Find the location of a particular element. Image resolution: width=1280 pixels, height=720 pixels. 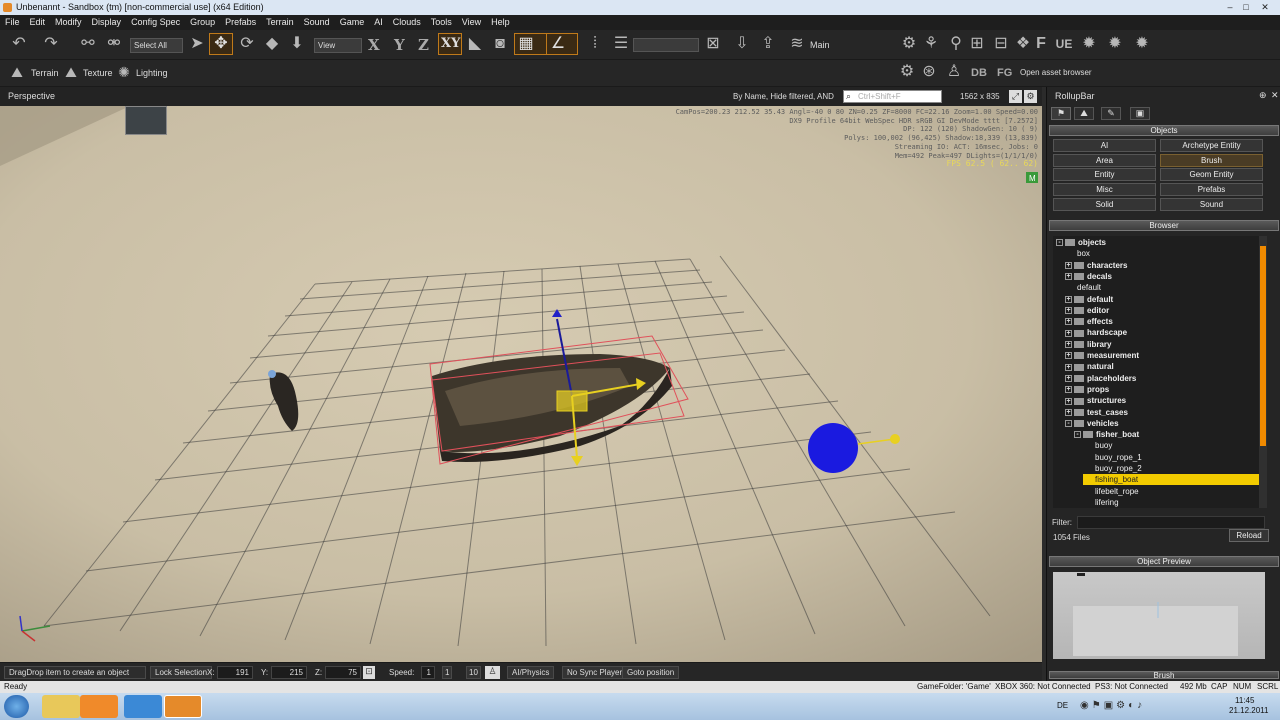

tree-item: fishing_boat is located at coordinates (1171, 480).